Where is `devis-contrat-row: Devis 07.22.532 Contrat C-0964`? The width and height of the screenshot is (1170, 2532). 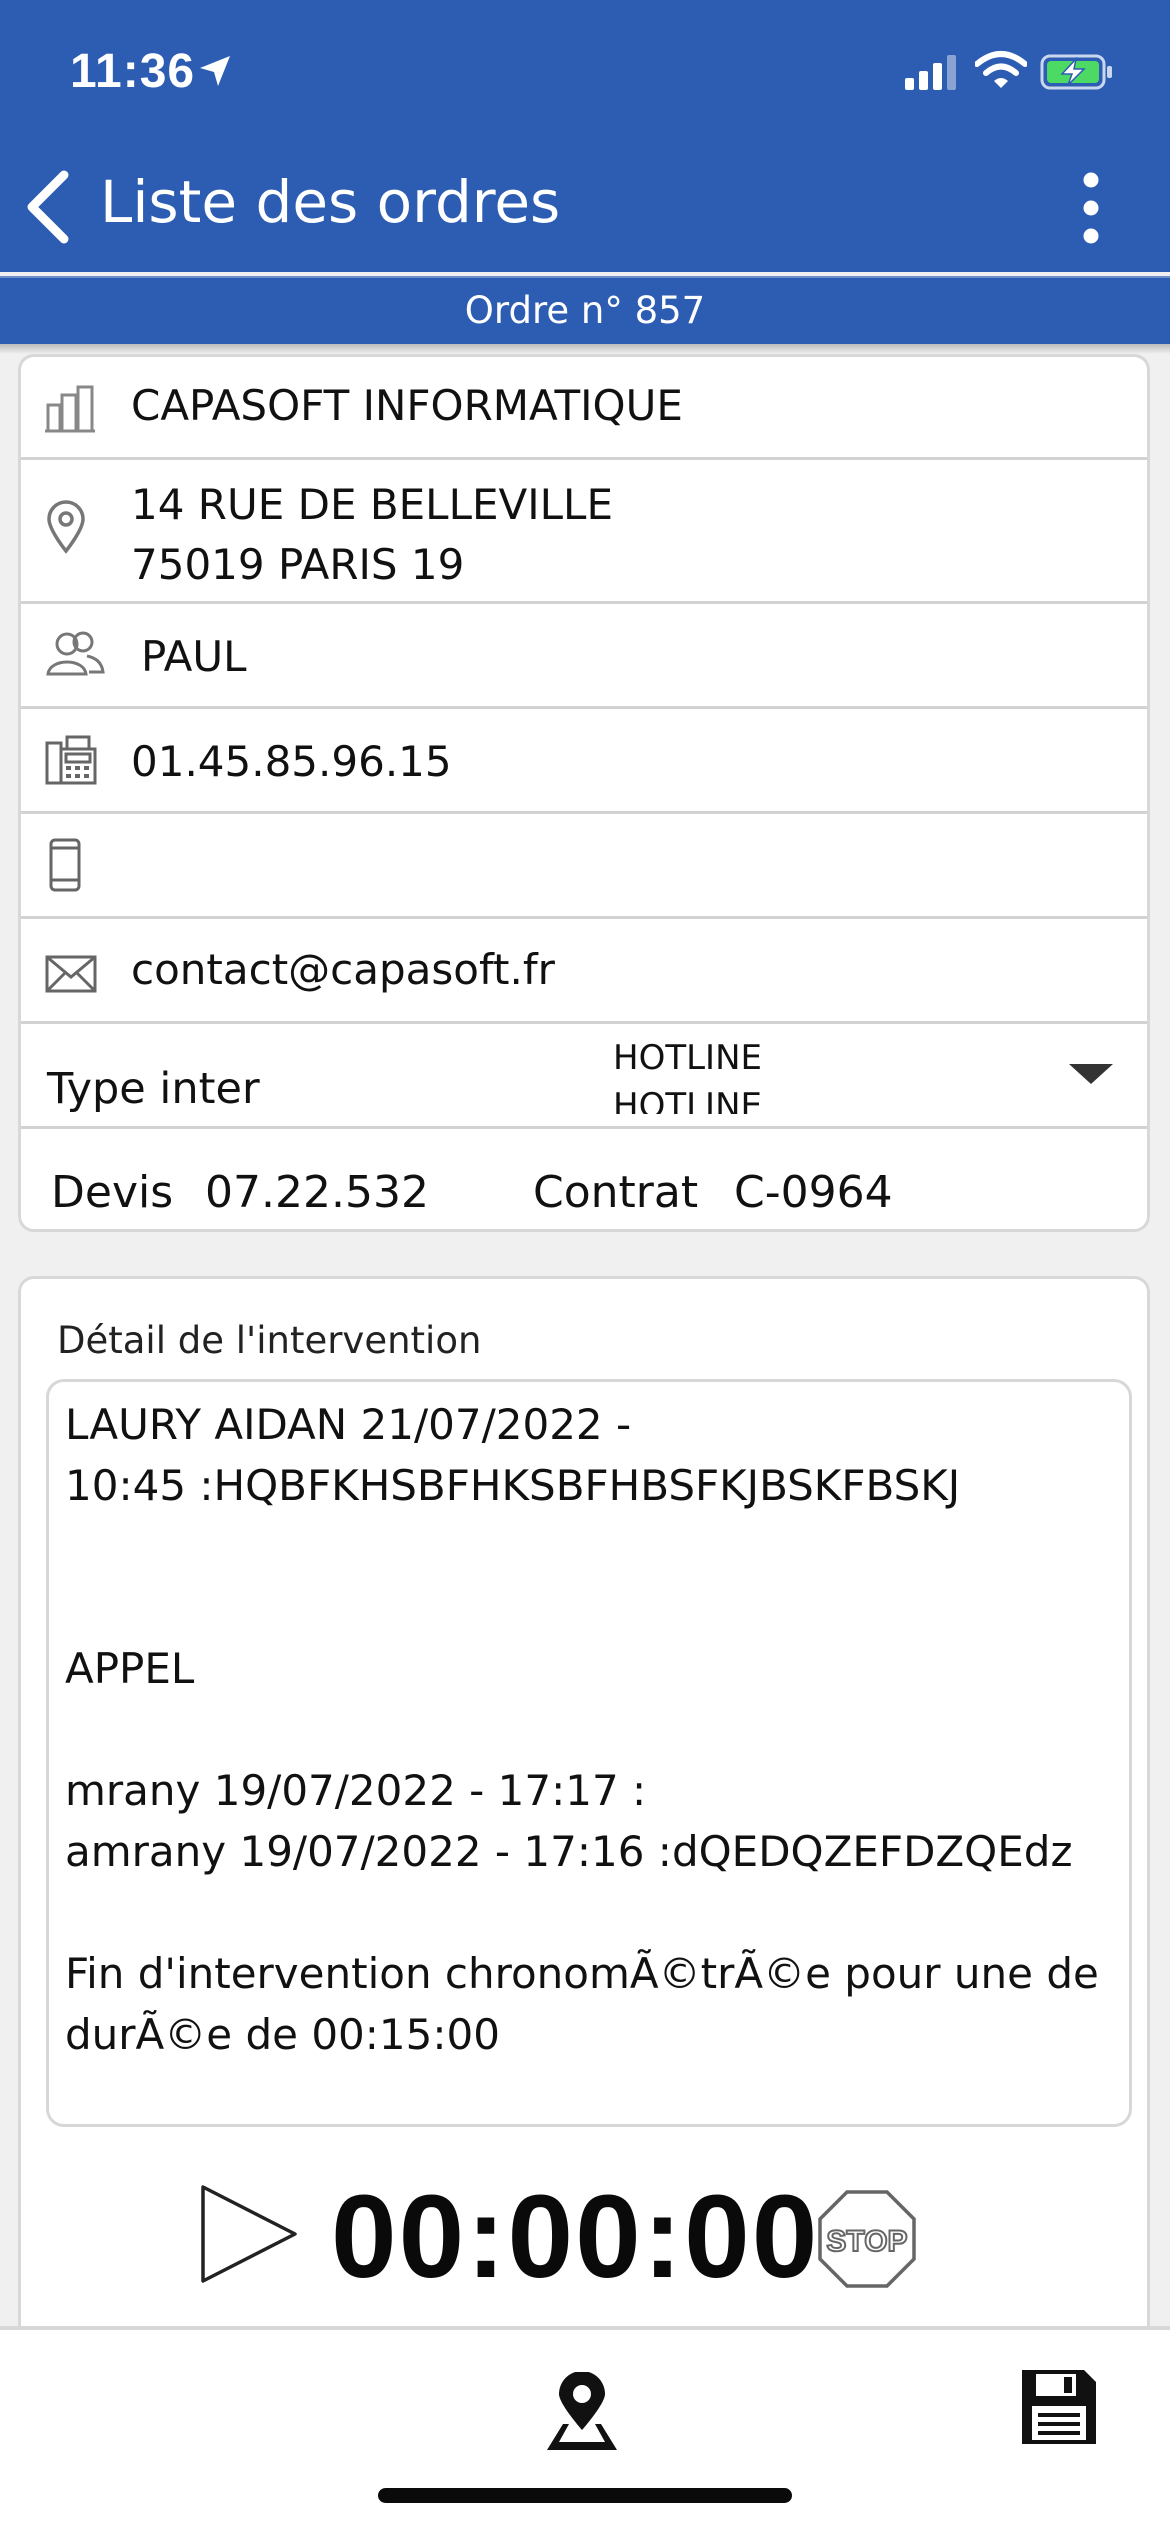 devis-contrat-row: Devis 07.22.532 Contrat C-0964 is located at coordinates (584, 1179).